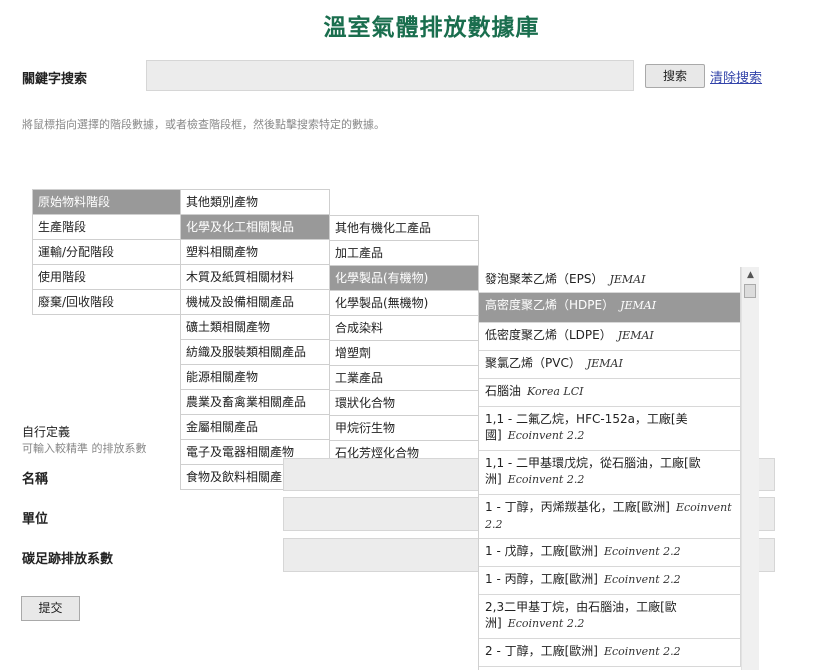 This screenshot has width=817, height=670. I want to click on subcategory-item: 加工產品, so click(404, 253).